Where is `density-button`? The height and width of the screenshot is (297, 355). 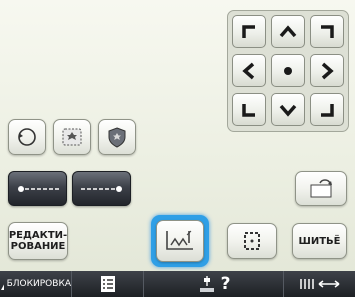
density-button is located at coordinates (117, 137).